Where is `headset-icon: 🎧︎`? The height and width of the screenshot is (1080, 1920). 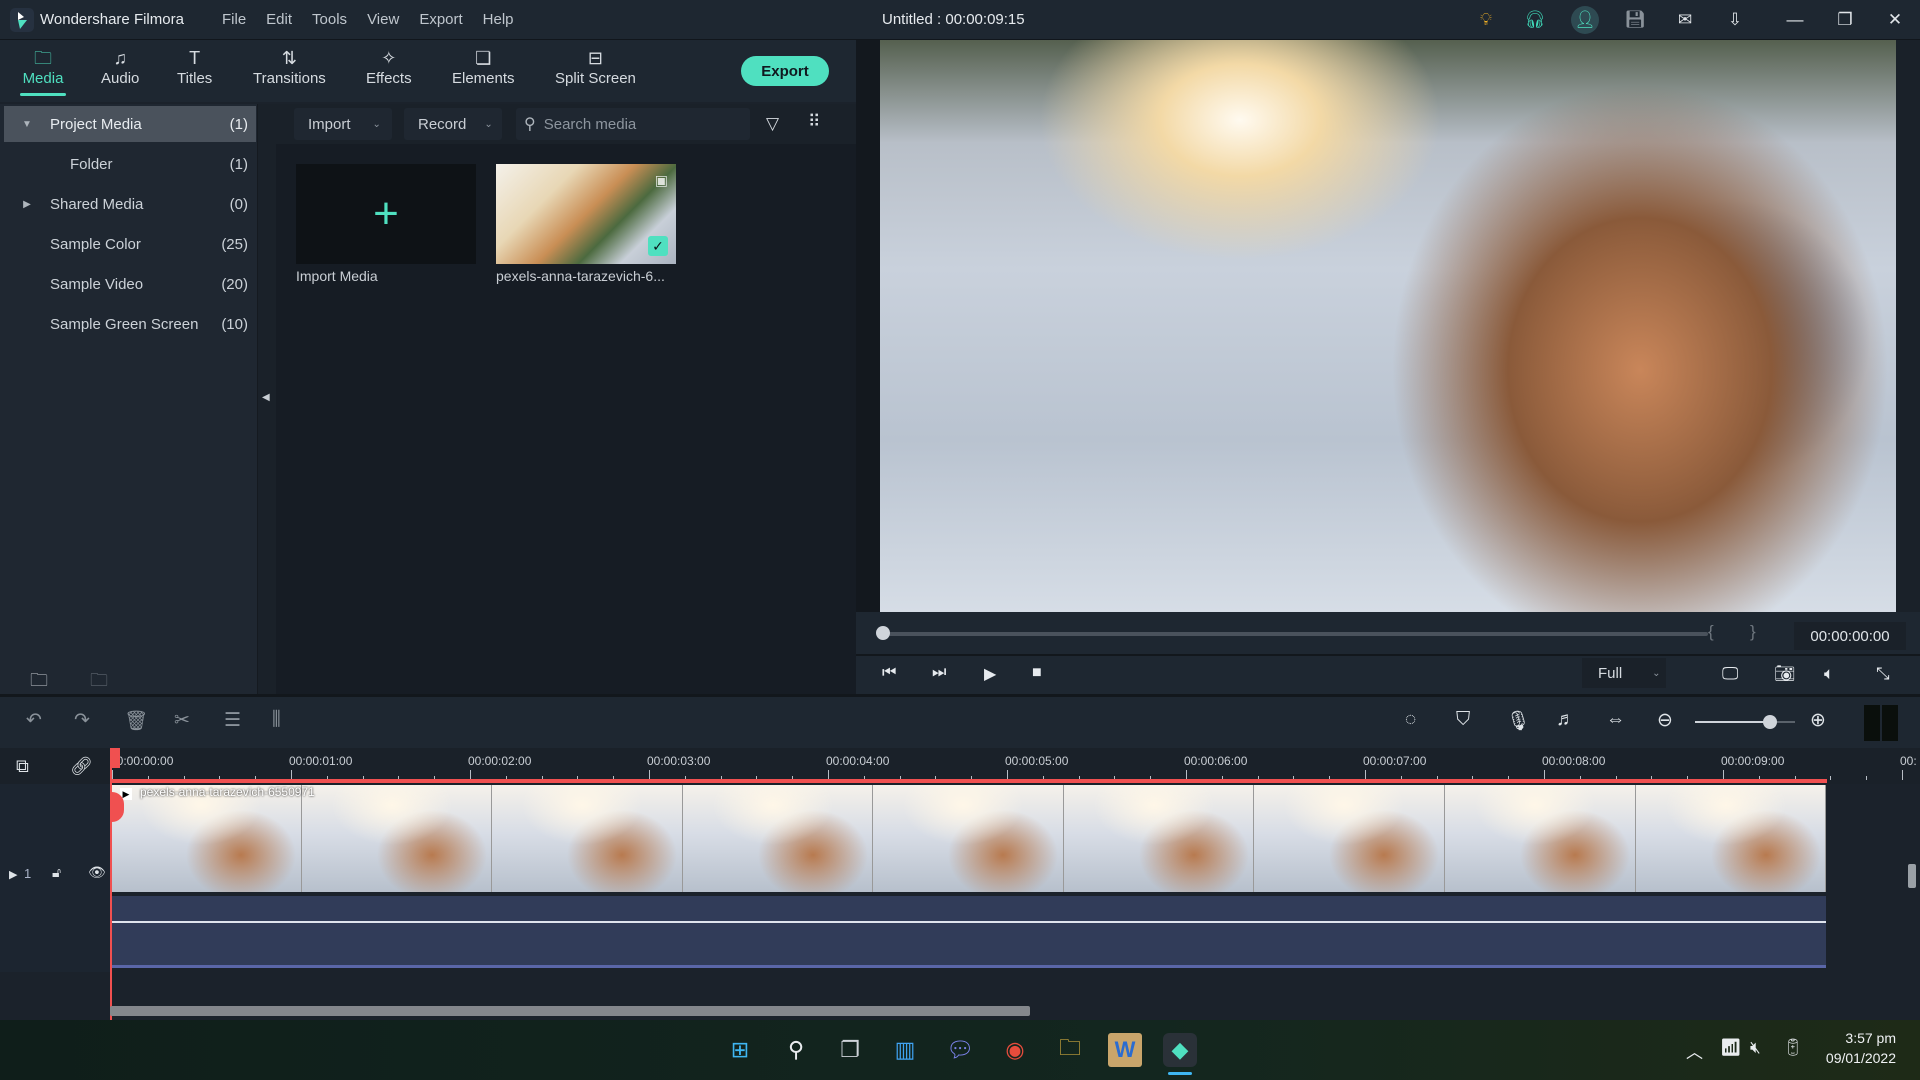 headset-icon: 🎧︎ is located at coordinates (1535, 20).